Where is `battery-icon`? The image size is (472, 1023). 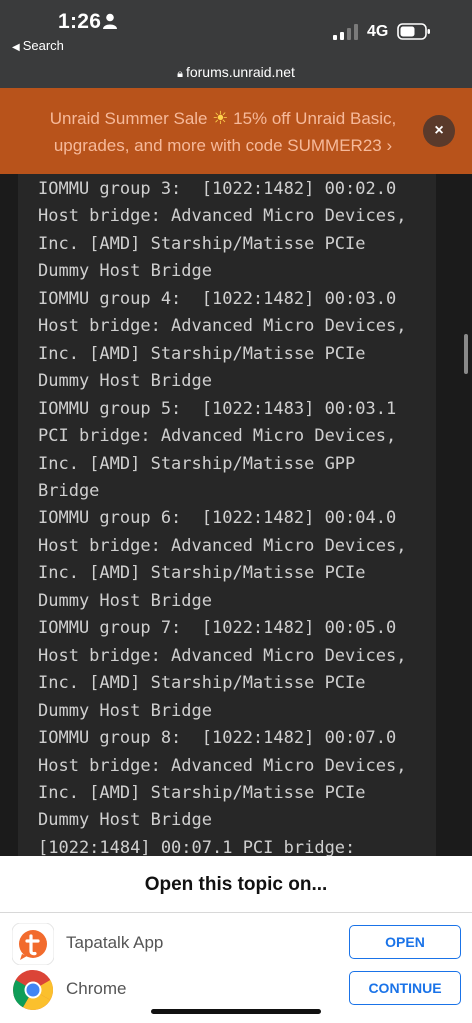 battery-icon is located at coordinates (413, 31).